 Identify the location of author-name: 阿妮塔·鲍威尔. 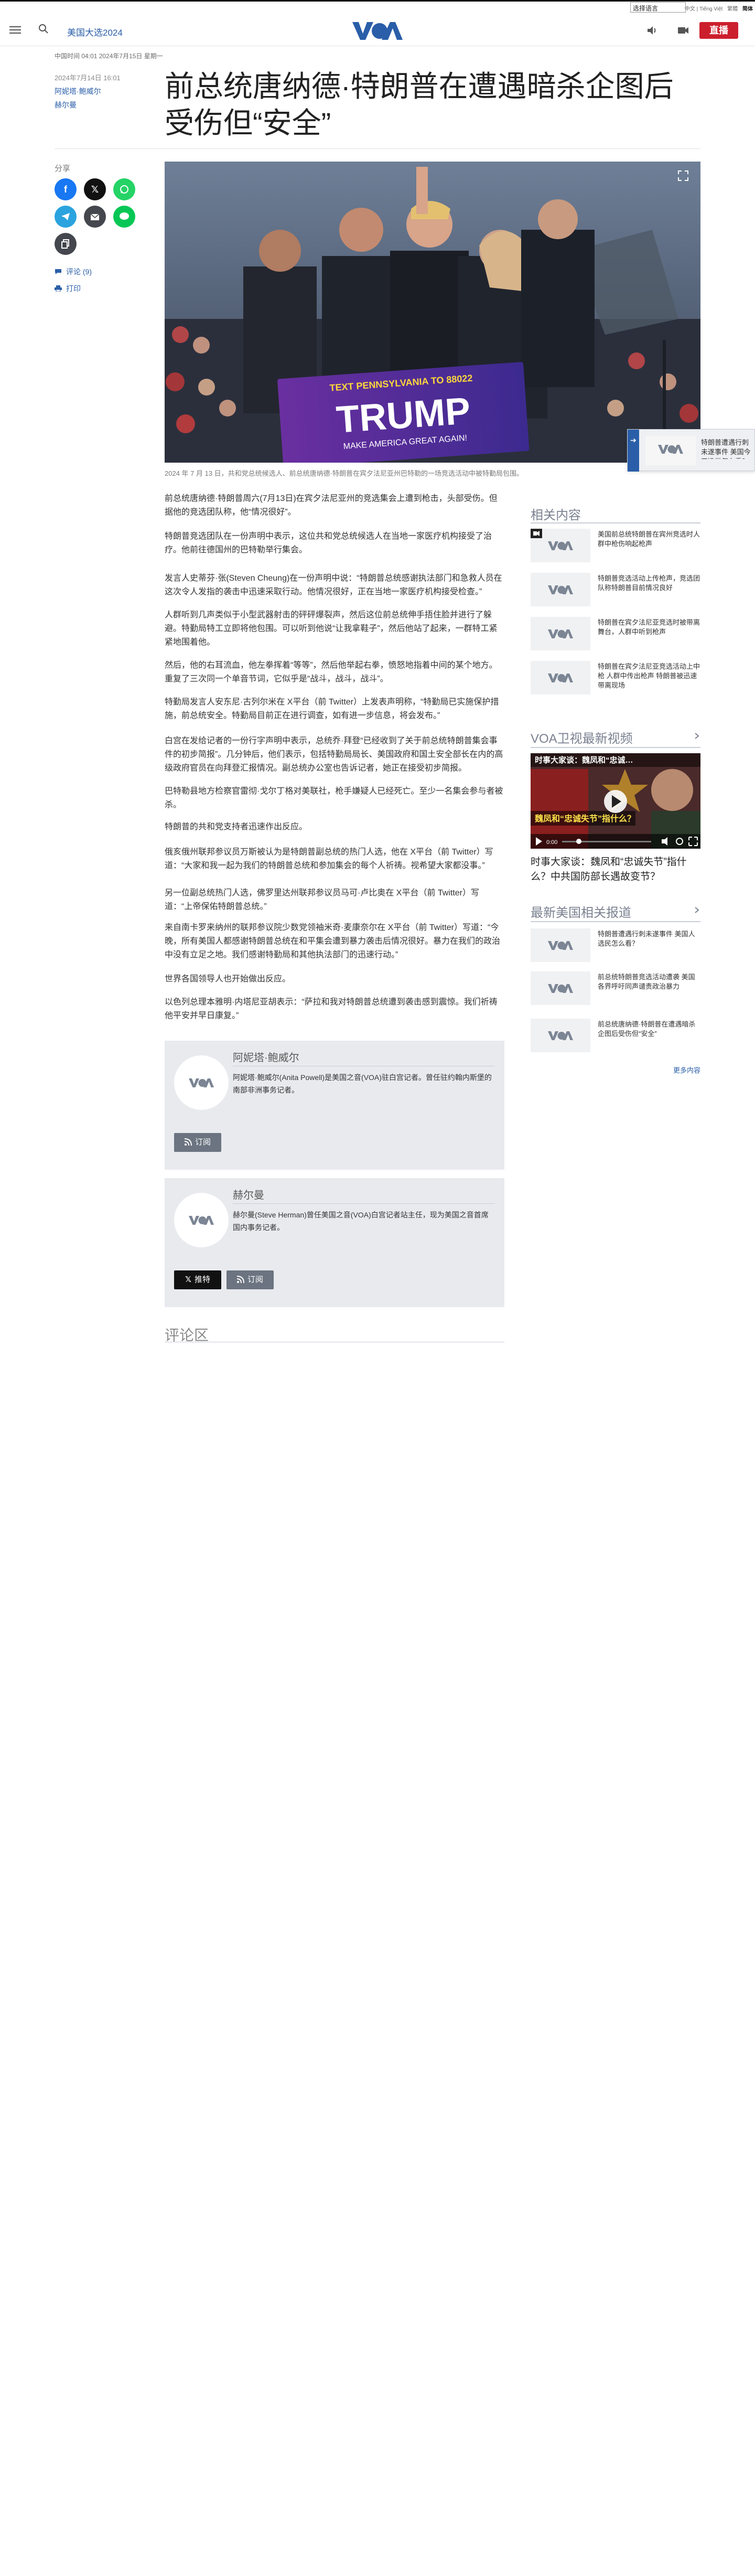
(266, 1056).